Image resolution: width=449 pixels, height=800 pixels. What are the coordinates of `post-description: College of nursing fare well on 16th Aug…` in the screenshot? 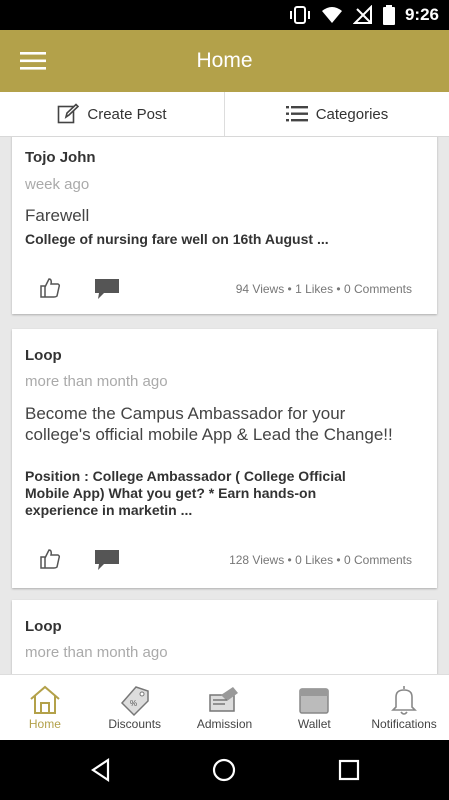 It's located at (205, 239).